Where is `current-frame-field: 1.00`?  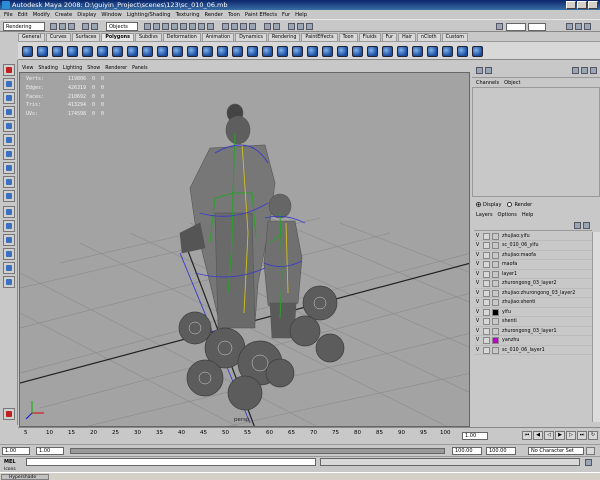
current-frame-field: 1.00 is located at coordinates (475, 436).